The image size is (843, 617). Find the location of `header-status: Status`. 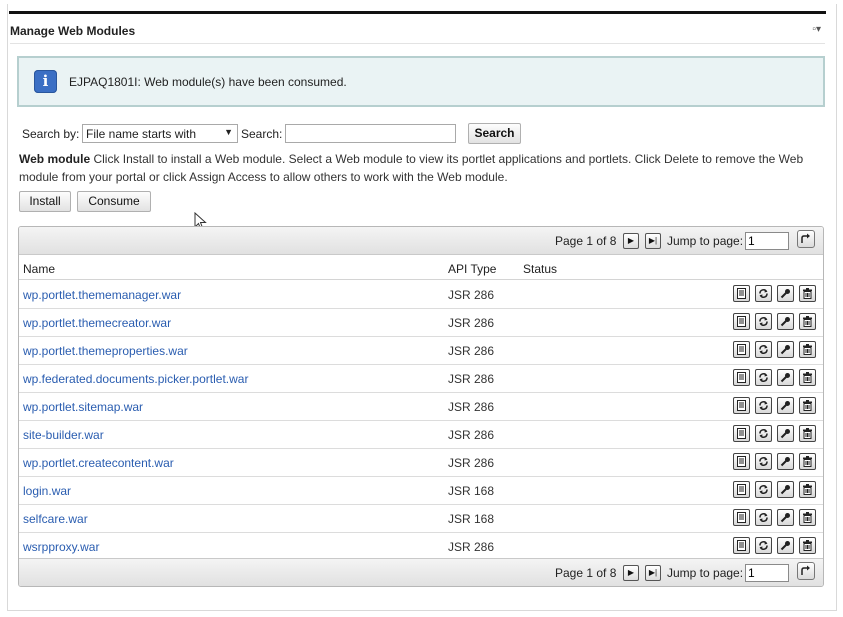

header-status: Status is located at coordinates (540, 269).